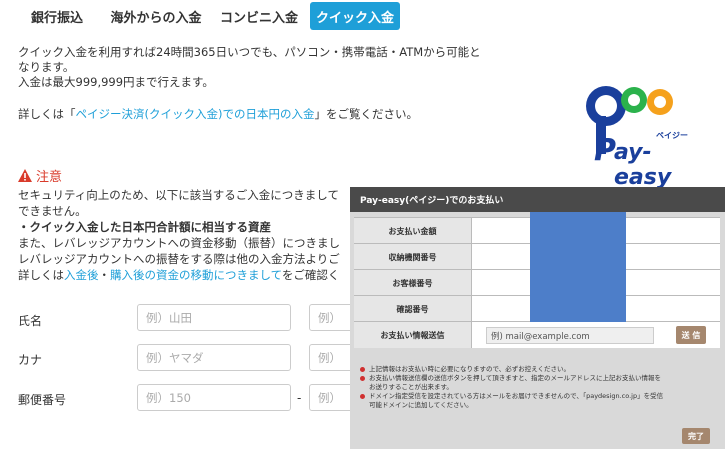  What do you see at coordinates (643, 165) in the screenshot?
I see `logo-wordmark: ay-easy` at bounding box center [643, 165].